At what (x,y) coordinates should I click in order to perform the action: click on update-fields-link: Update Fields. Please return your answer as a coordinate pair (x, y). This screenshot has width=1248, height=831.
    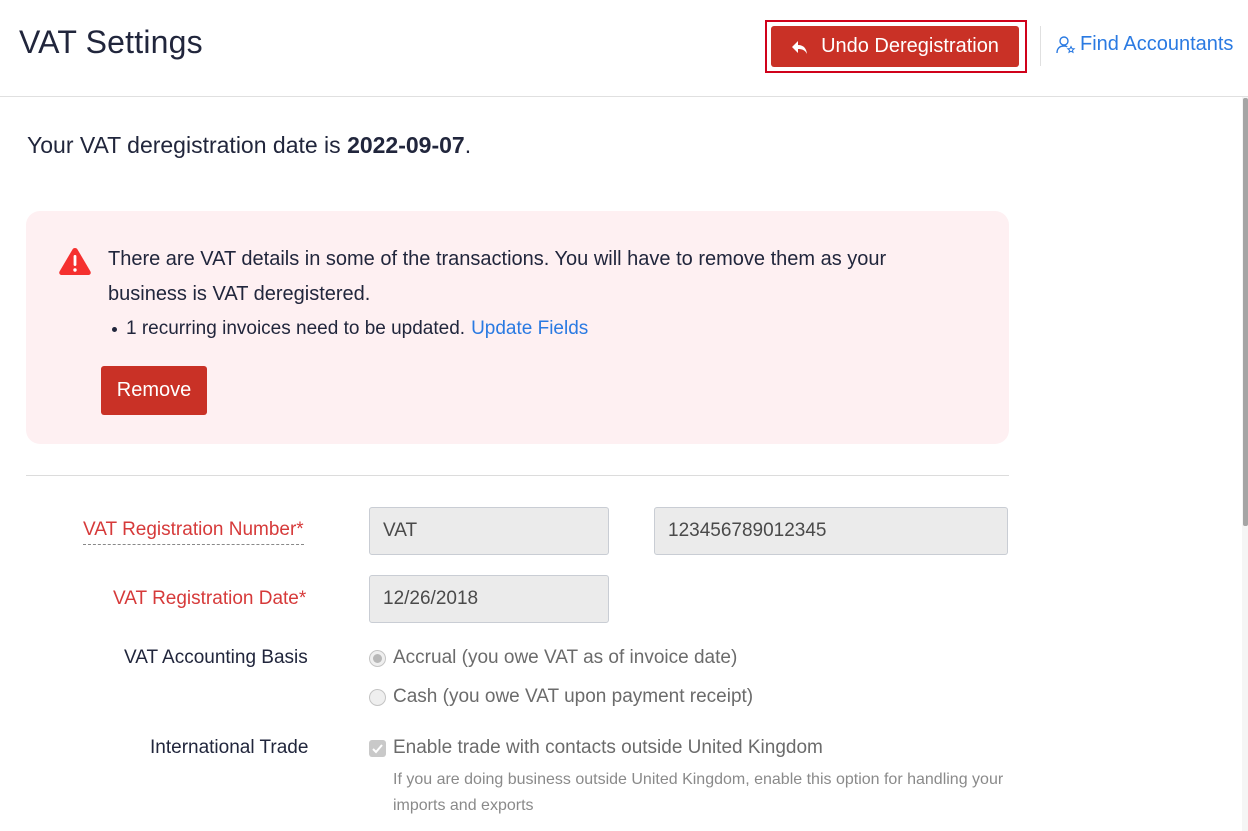
    Looking at the image, I should click on (529, 329).